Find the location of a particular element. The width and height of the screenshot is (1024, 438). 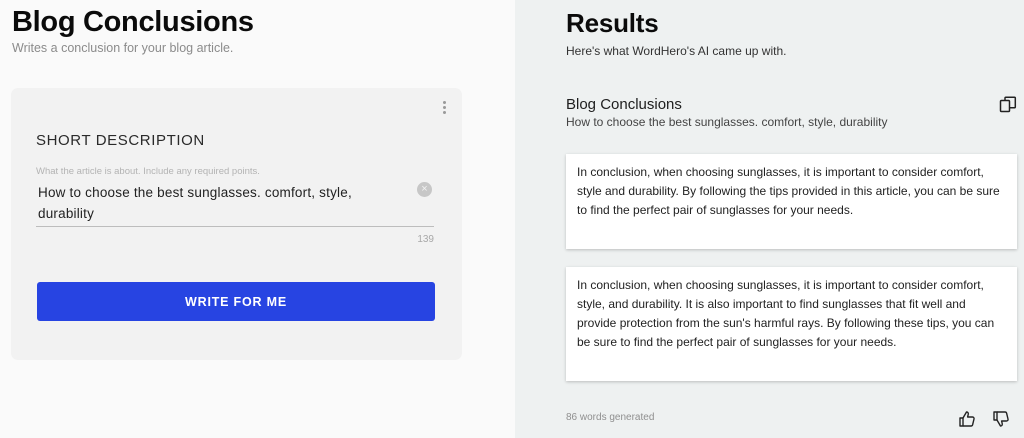

short-description-label: SHORT DESCRIPTION is located at coordinates (120, 140).